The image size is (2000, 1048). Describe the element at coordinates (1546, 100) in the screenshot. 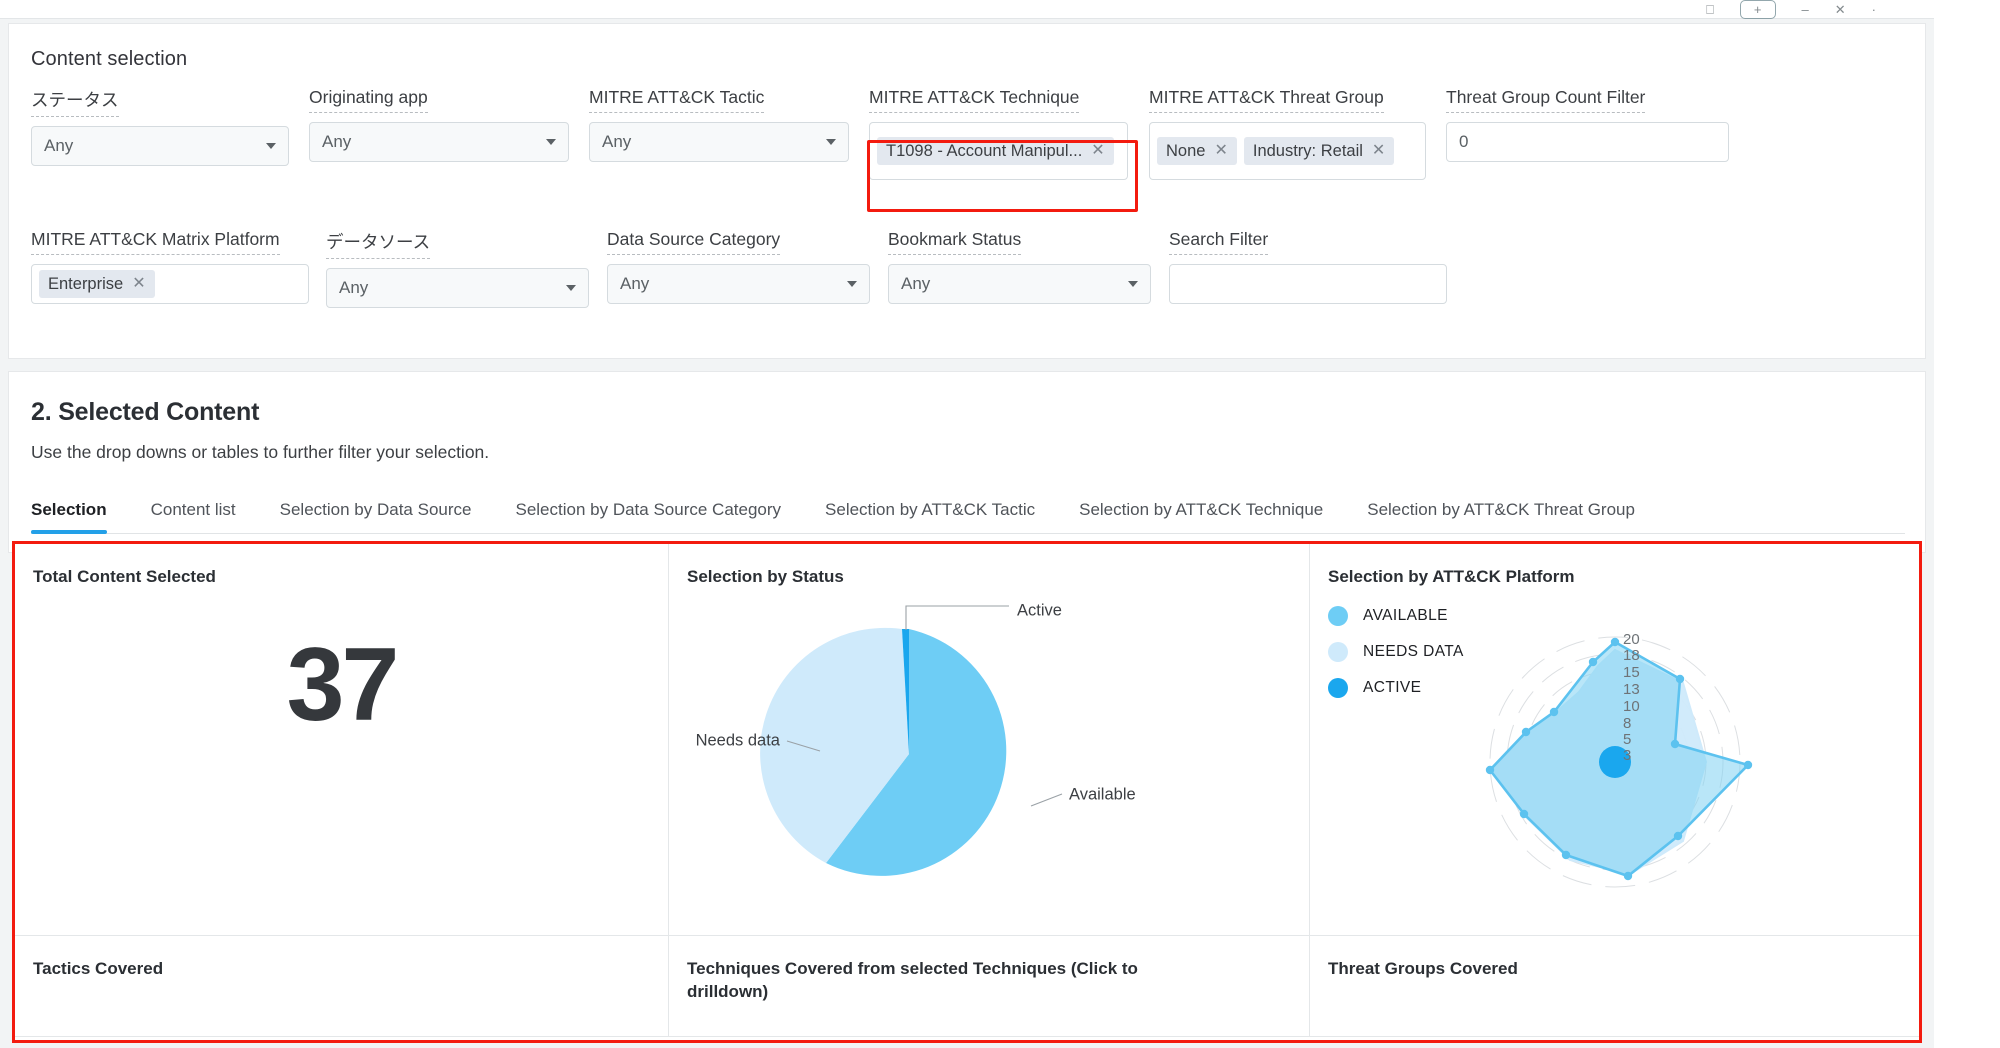

I see `filter-threat-group-count-label: Threat Group Count Filter` at that location.